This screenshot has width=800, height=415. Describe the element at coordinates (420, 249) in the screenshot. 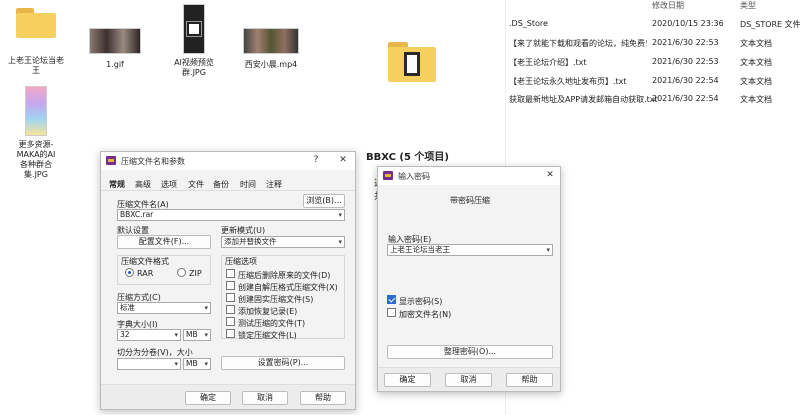

I see `password-value: 上老王论坛当老王` at that location.